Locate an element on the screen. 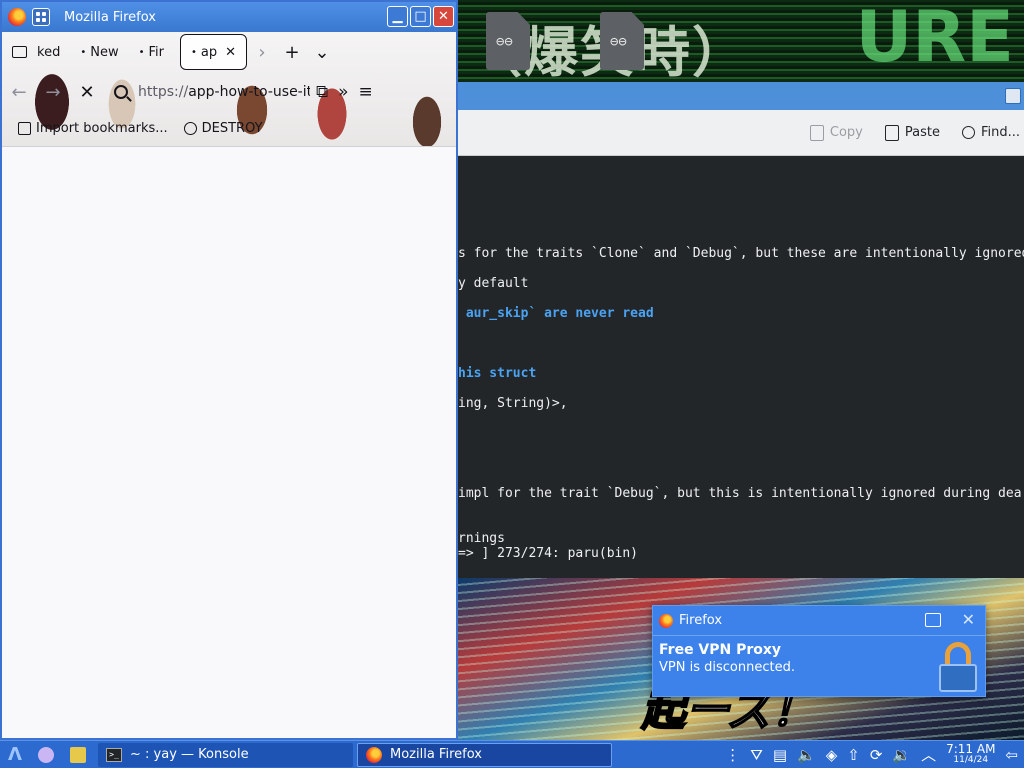 Image resolution: width=1024 pixels, height=768 pixels. copy-icon is located at coordinates (816, 132).